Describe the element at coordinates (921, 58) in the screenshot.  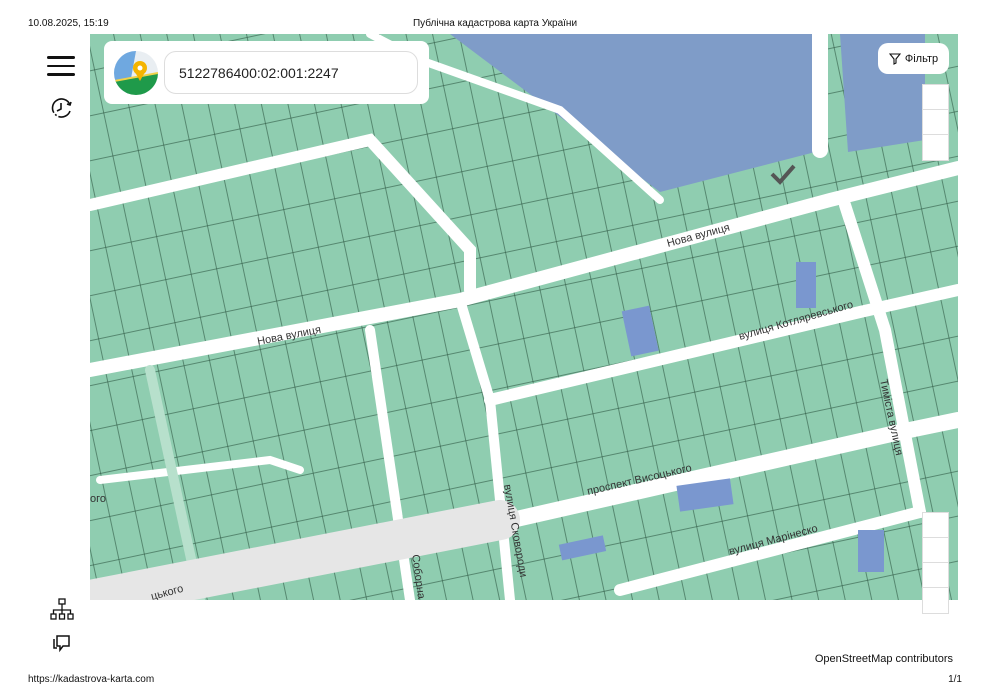
I see `filter-label: Фільтр` at that location.